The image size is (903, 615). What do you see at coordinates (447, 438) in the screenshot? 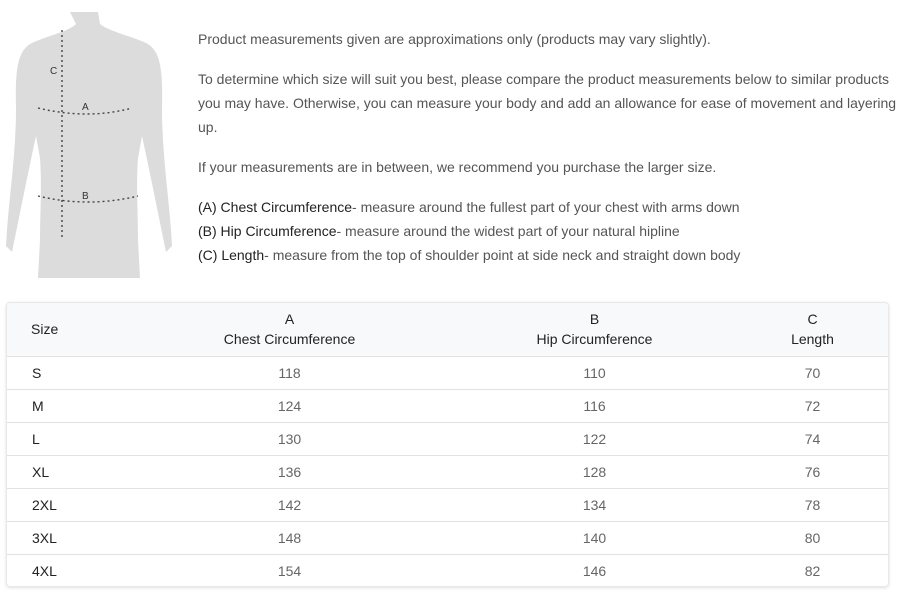
I see `table-row: L 130 122 74` at bounding box center [447, 438].